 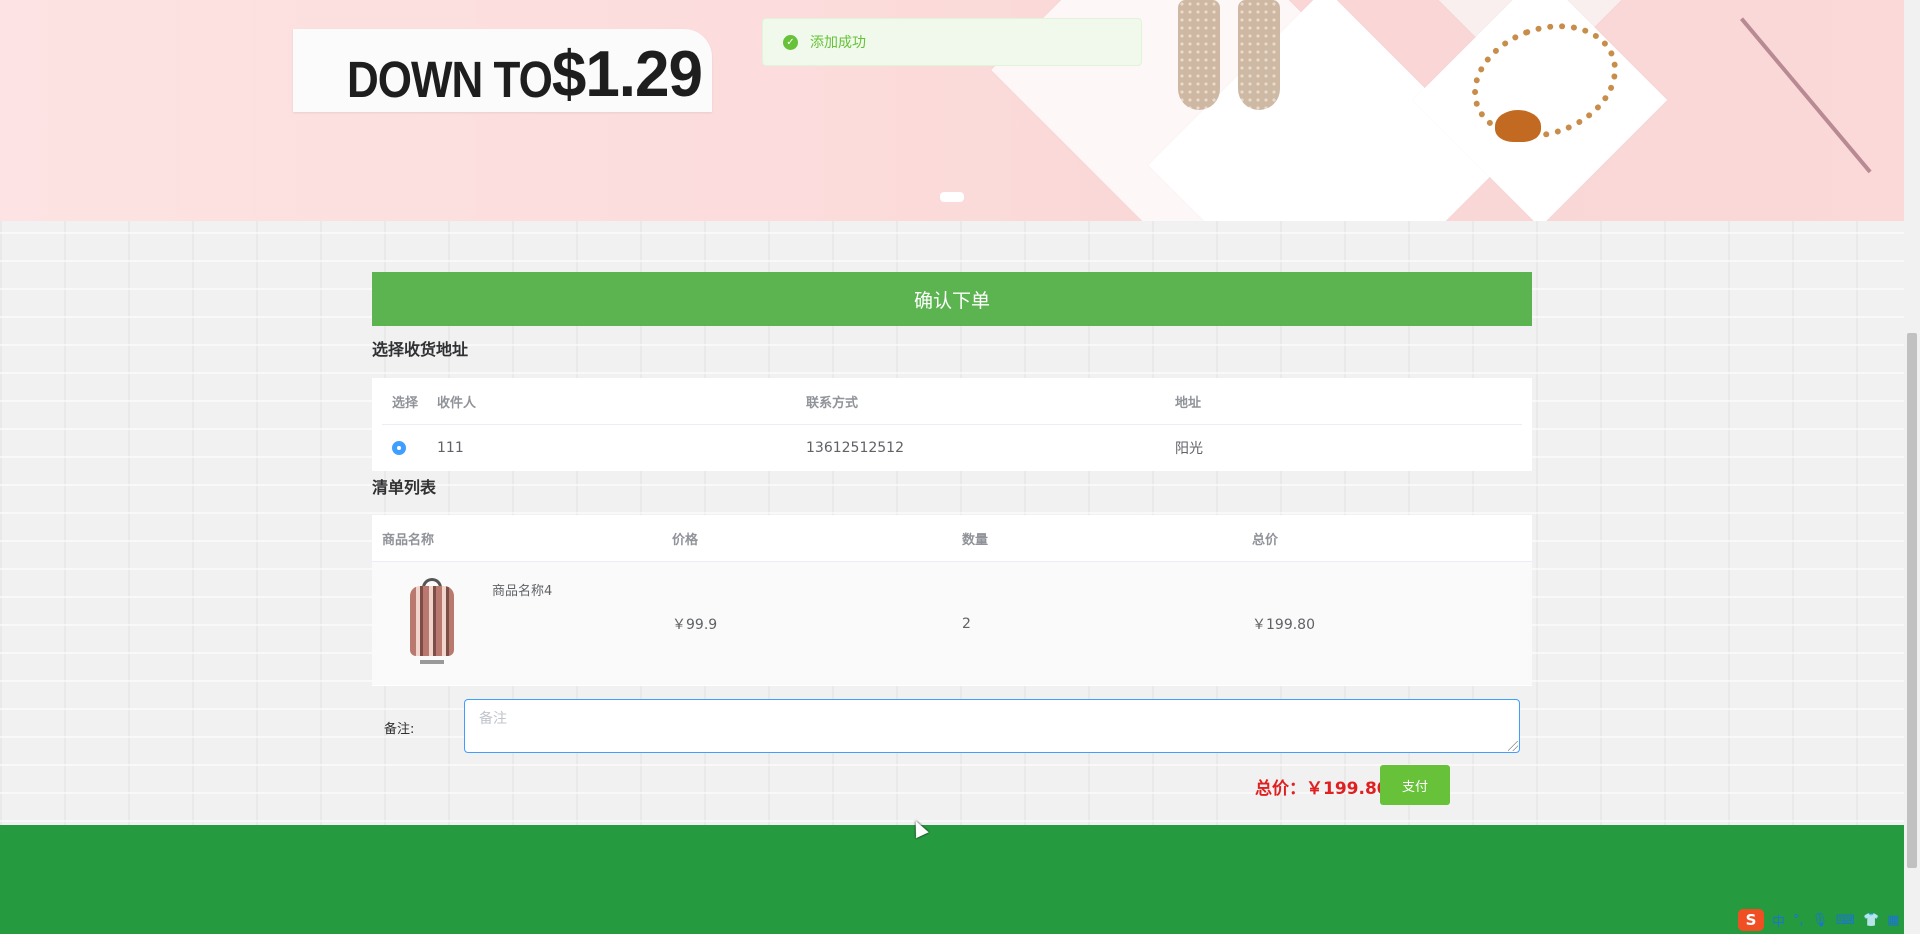 I want to click on promo-text: DOWN TO $1.29, so click(x=525, y=74).